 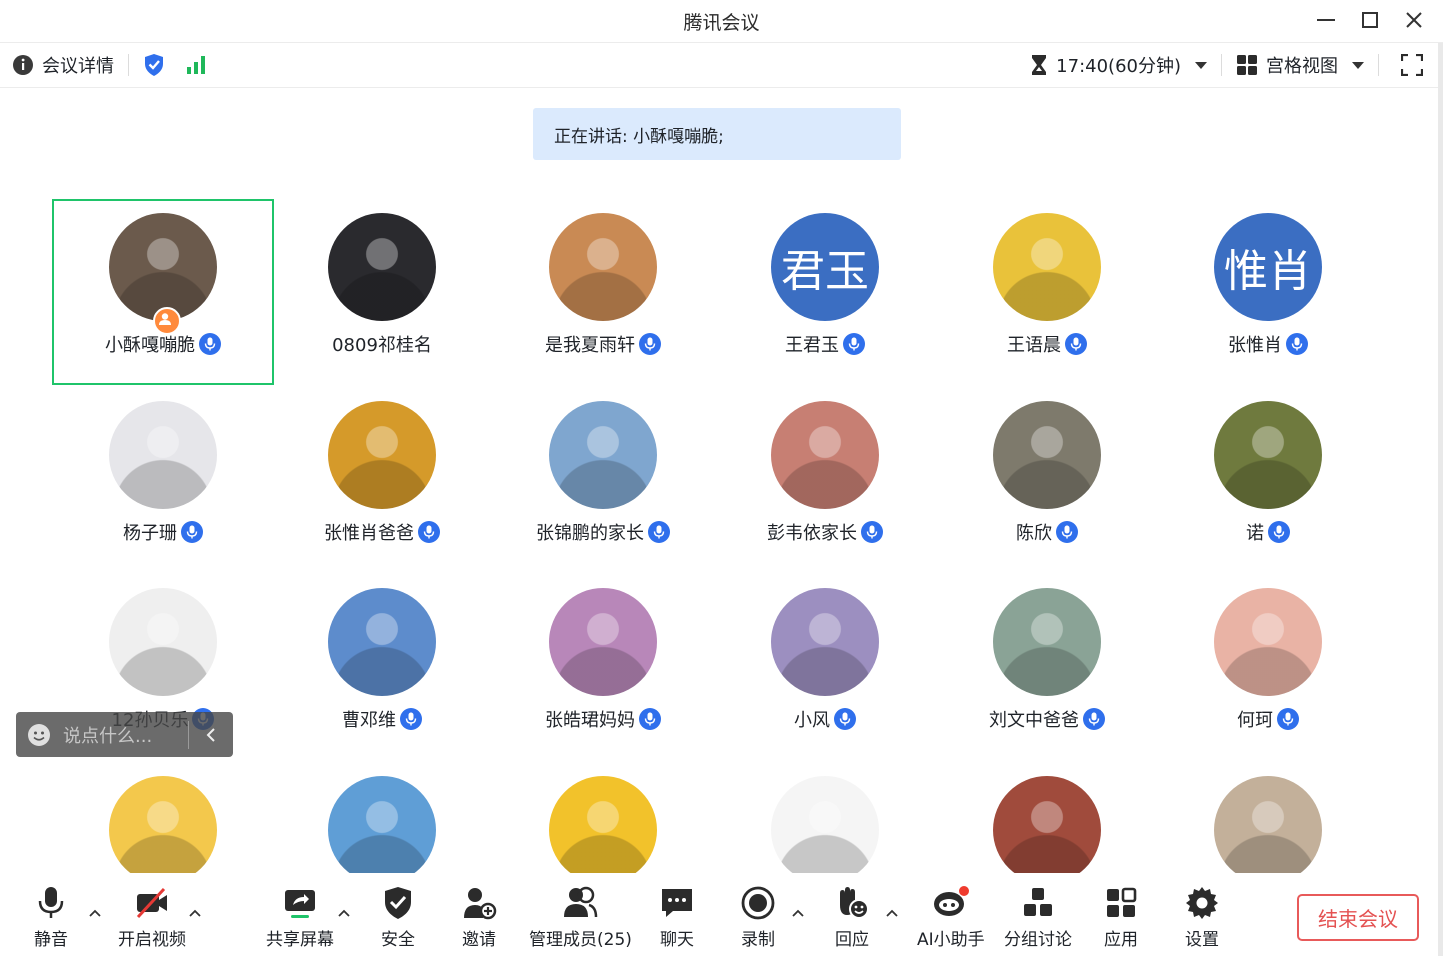 What do you see at coordinates (163, 292) in the screenshot?
I see `participant-tile: 小酥嘎嘣脆` at bounding box center [163, 292].